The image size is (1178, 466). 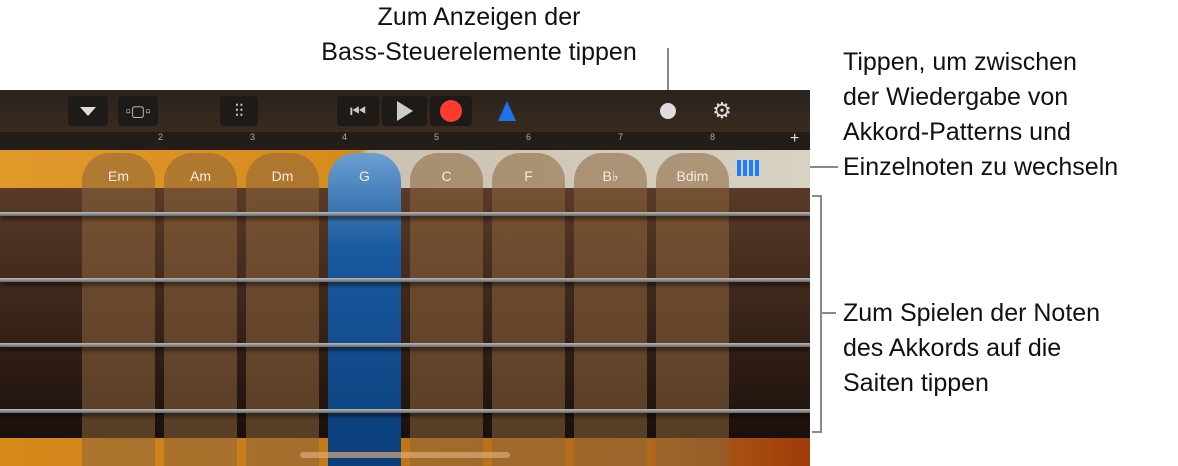 I want to click on bracket, so click(x=817, y=314).